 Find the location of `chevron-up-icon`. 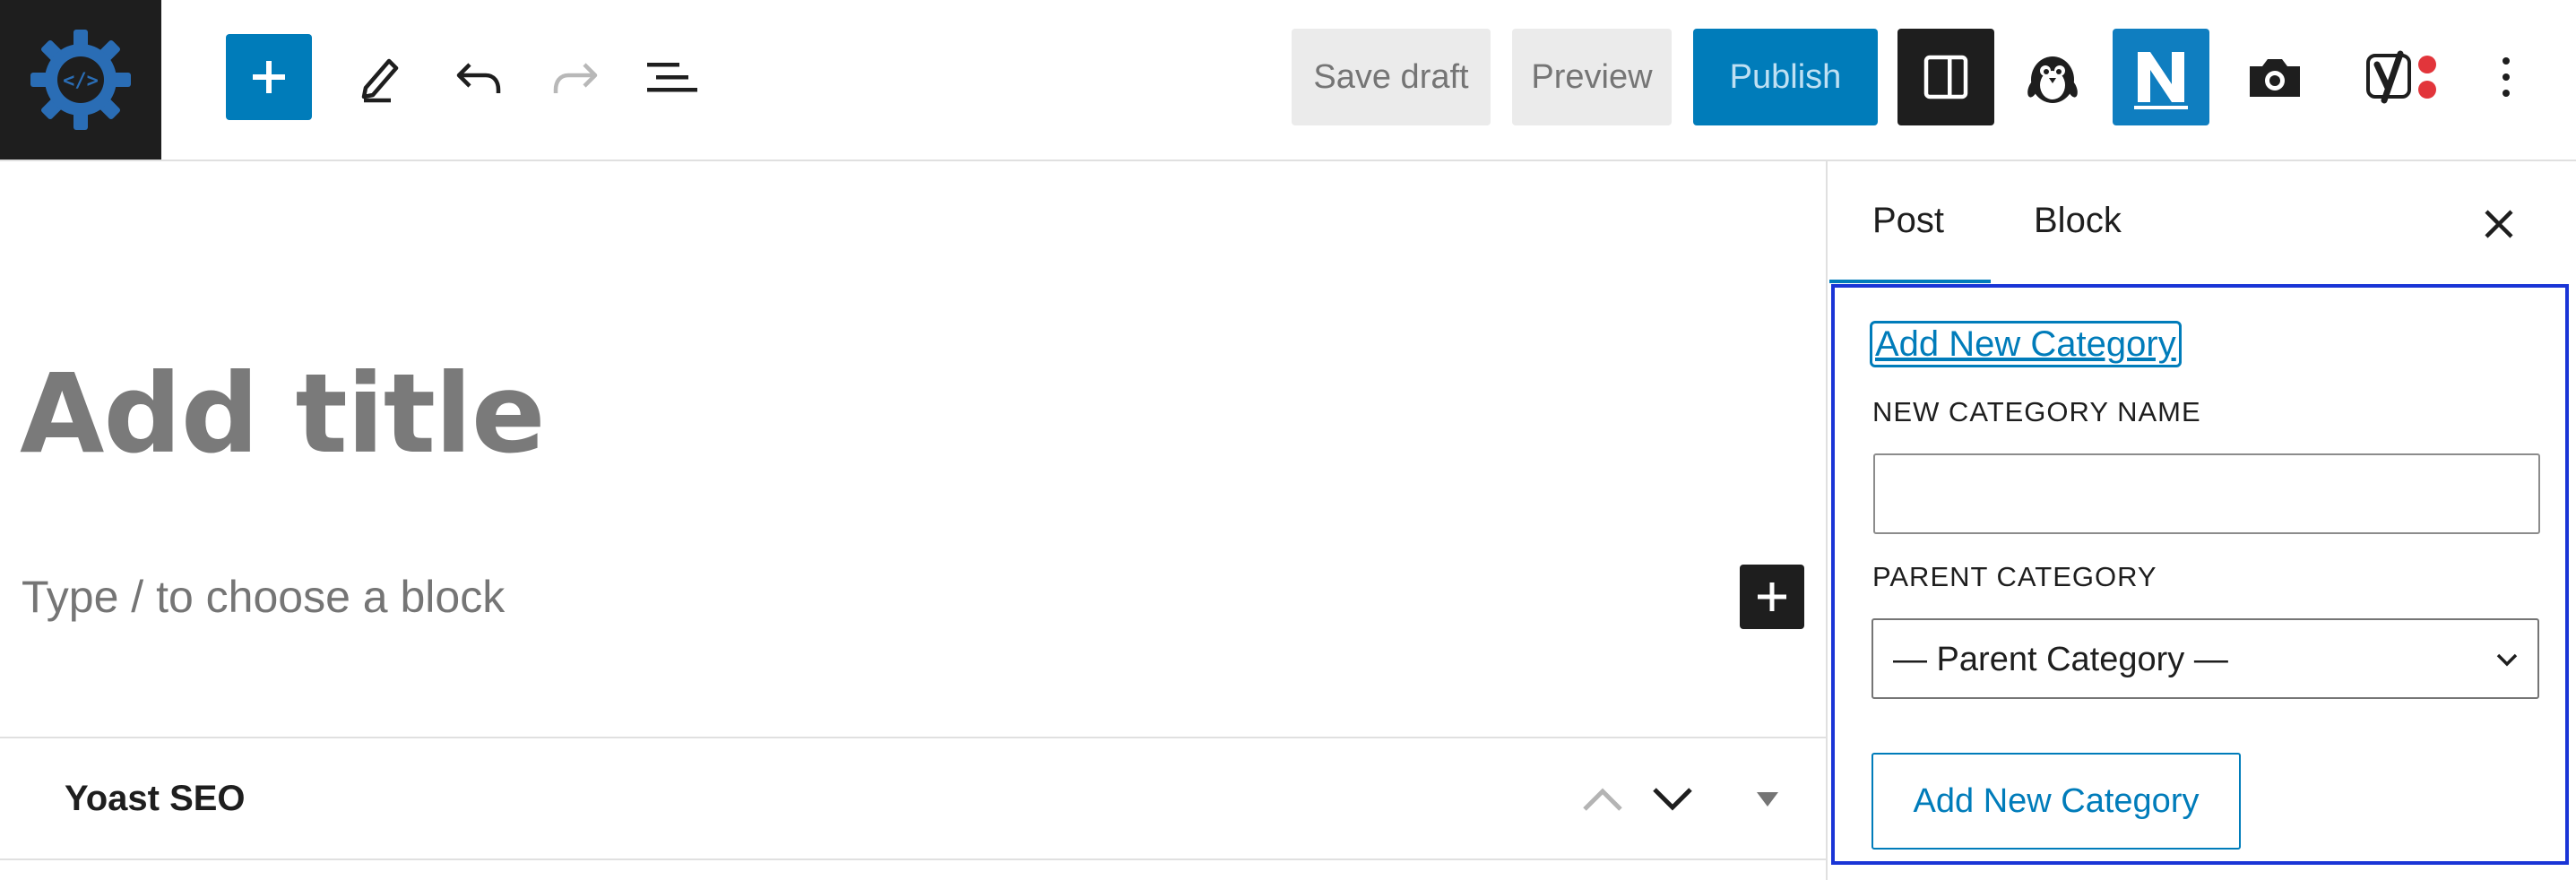

chevron-up-icon is located at coordinates (1602, 799).